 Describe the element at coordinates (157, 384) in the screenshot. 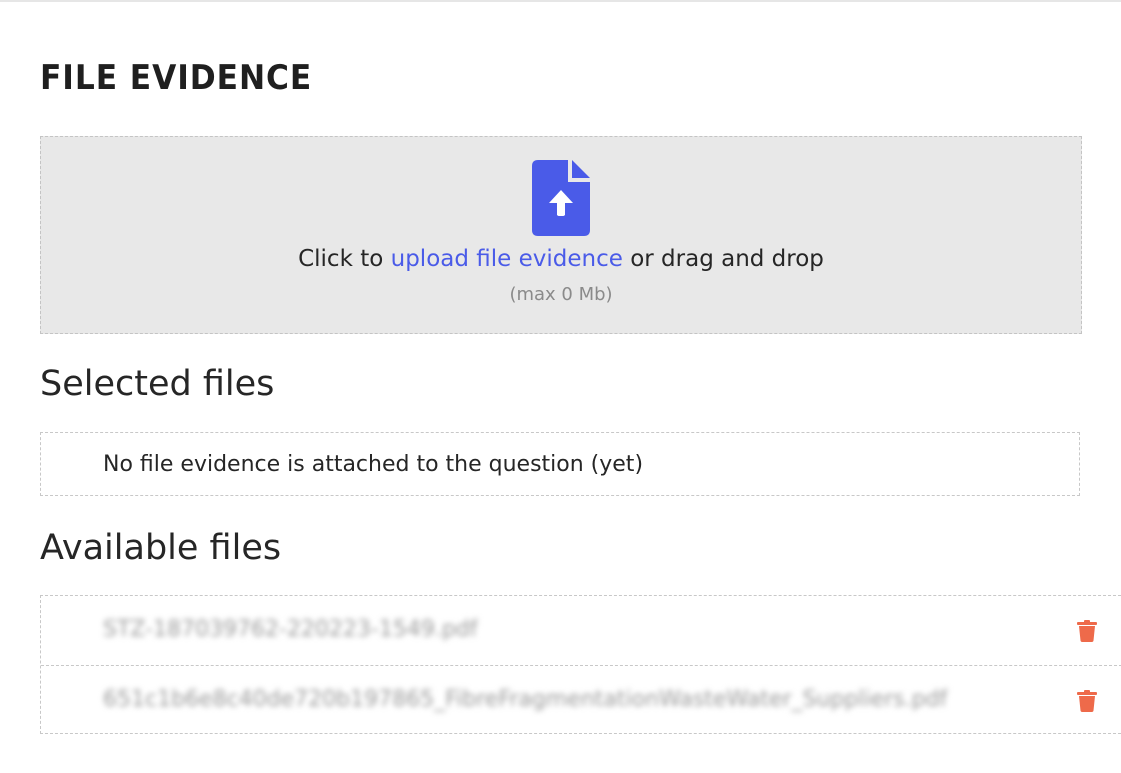

I see `selected-files-heading: Selected files` at that location.